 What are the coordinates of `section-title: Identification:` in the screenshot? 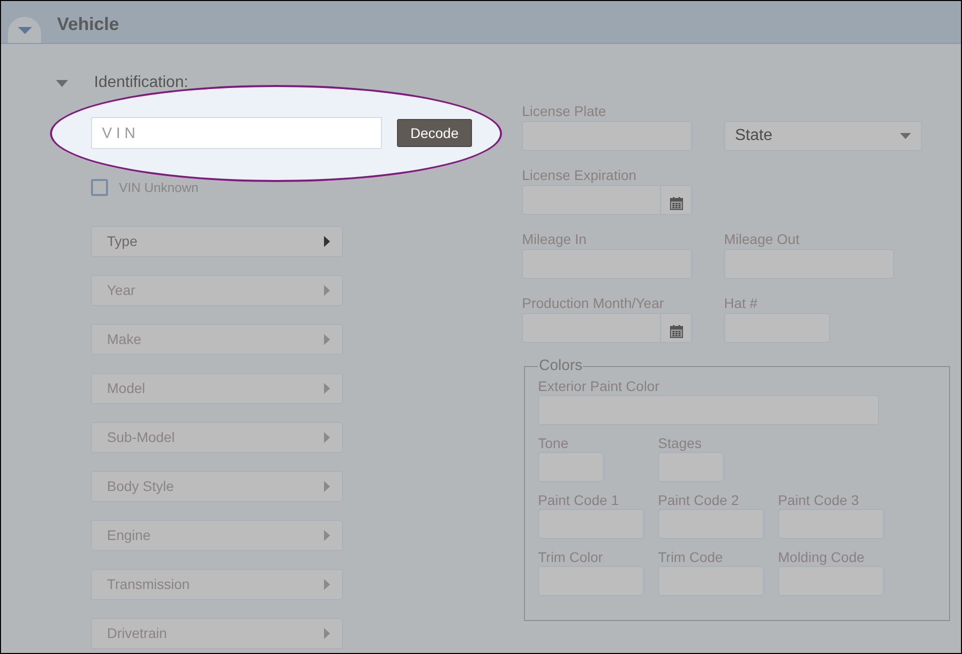 It's located at (141, 83).